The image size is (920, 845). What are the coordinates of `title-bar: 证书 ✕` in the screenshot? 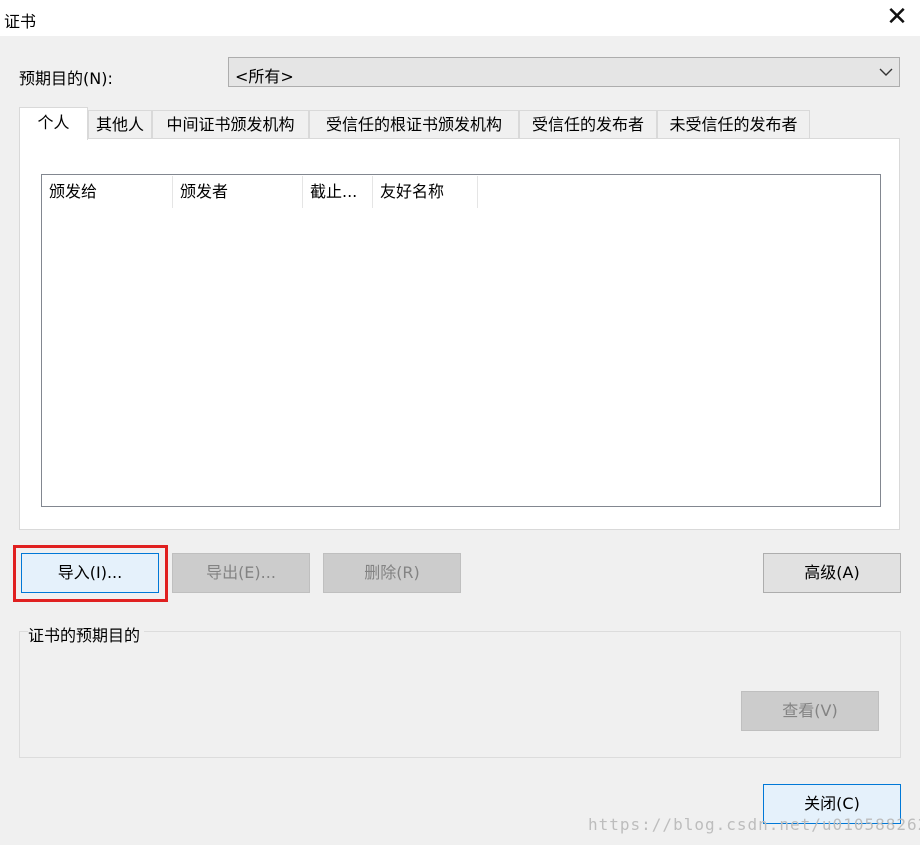 It's located at (460, 18).